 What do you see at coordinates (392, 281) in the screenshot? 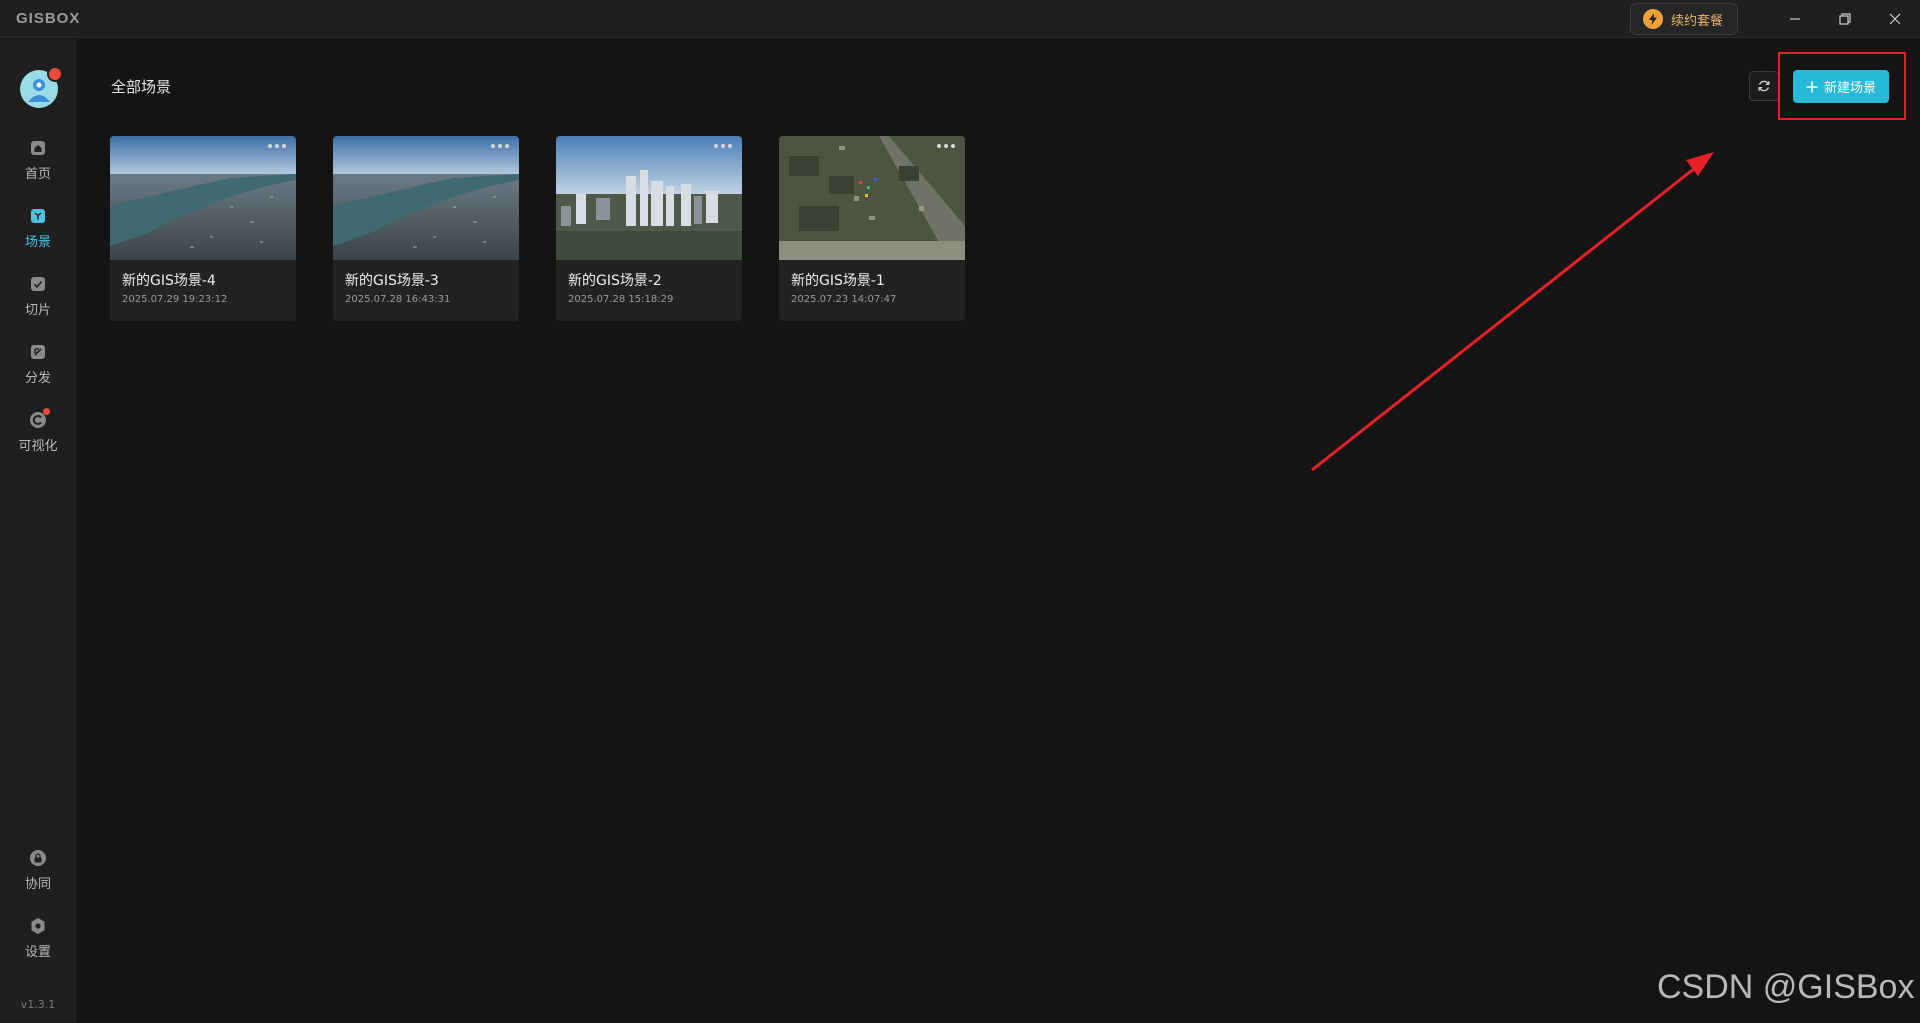
I see `scene-name: 新的GIS场景-3` at bounding box center [392, 281].